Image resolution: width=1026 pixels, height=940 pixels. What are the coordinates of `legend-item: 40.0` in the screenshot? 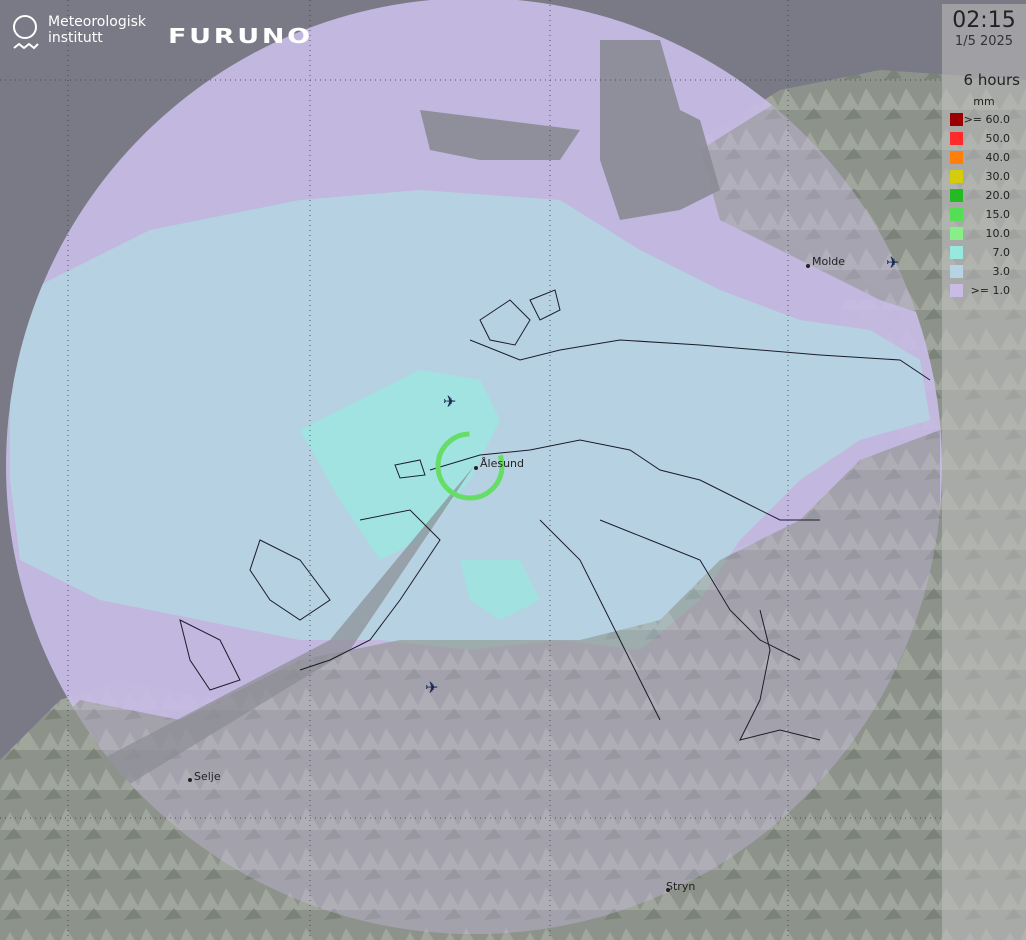 It's located at (984, 157).